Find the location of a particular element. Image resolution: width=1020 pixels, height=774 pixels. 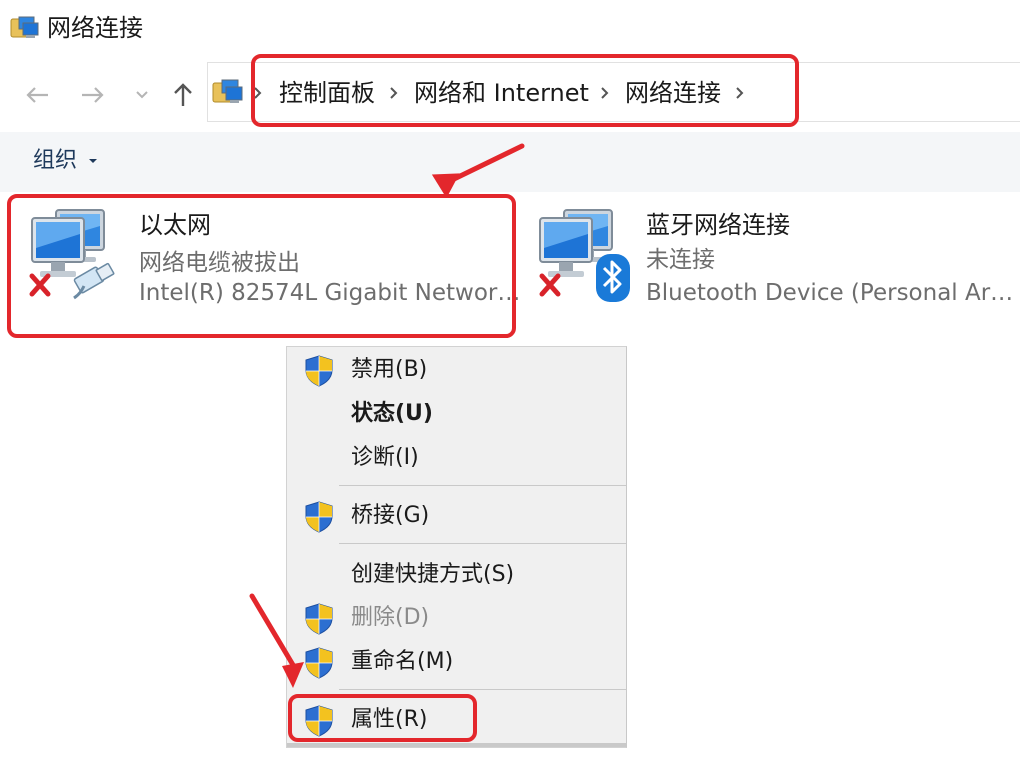

connection-status: 未连接 is located at coordinates (680, 260).